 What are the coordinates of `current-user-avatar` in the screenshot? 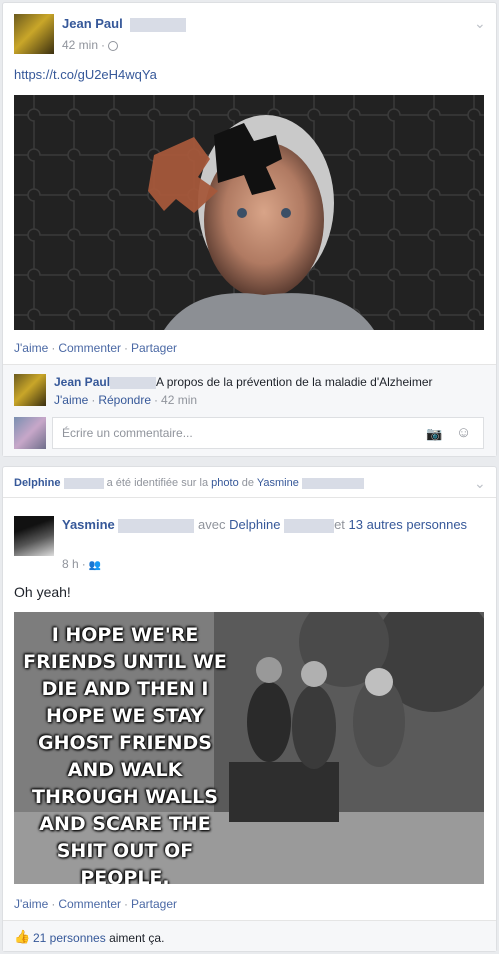 It's located at (30, 433).